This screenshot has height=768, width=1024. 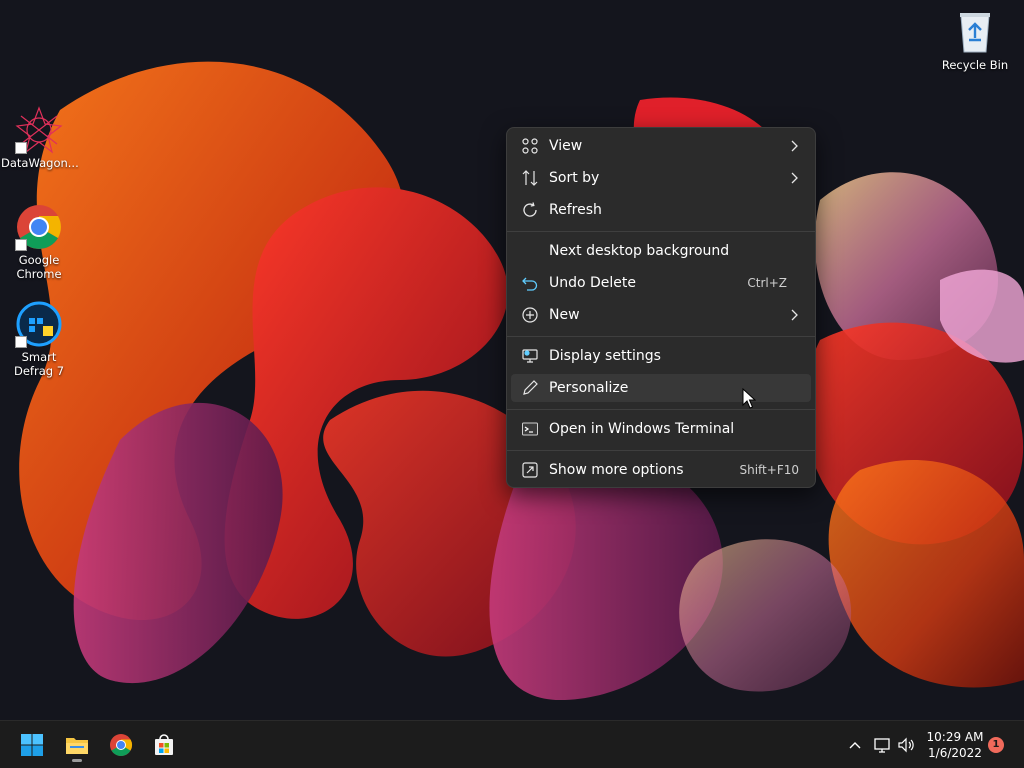 I want to click on desktop-icon-label: Smart Defrag 7, so click(x=39, y=364).